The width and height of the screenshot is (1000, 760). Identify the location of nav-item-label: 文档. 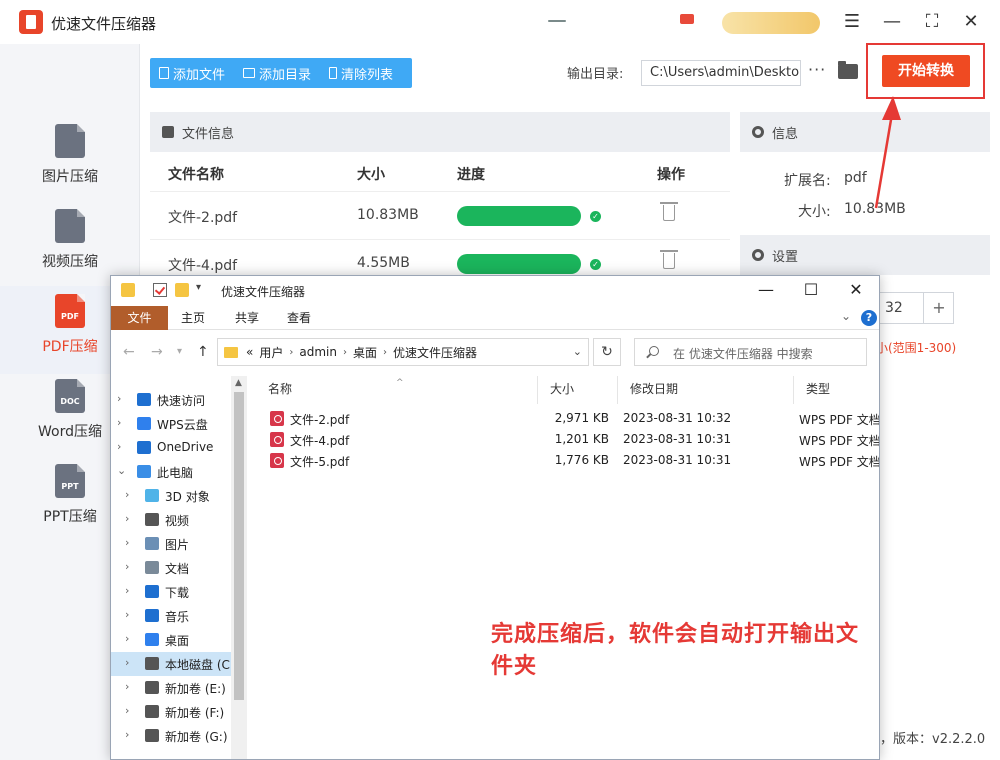
(177, 569).